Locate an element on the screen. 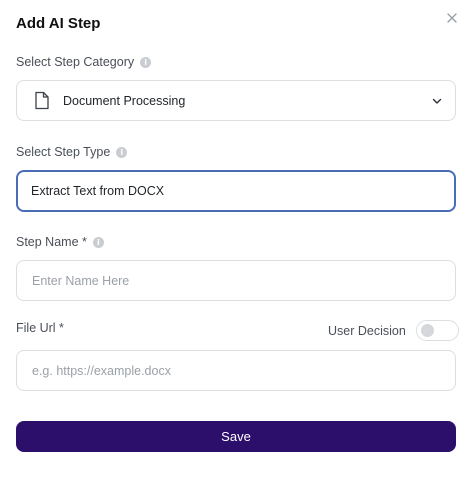 The image size is (472, 477). user-decision-label: User Decision is located at coordinates (367, 330).